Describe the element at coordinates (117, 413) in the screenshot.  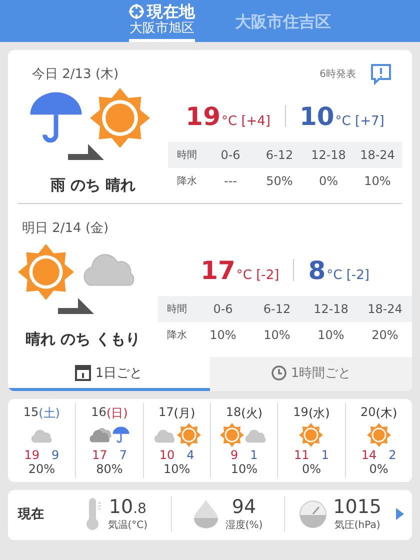
I see `weekday: (日)` at that location.